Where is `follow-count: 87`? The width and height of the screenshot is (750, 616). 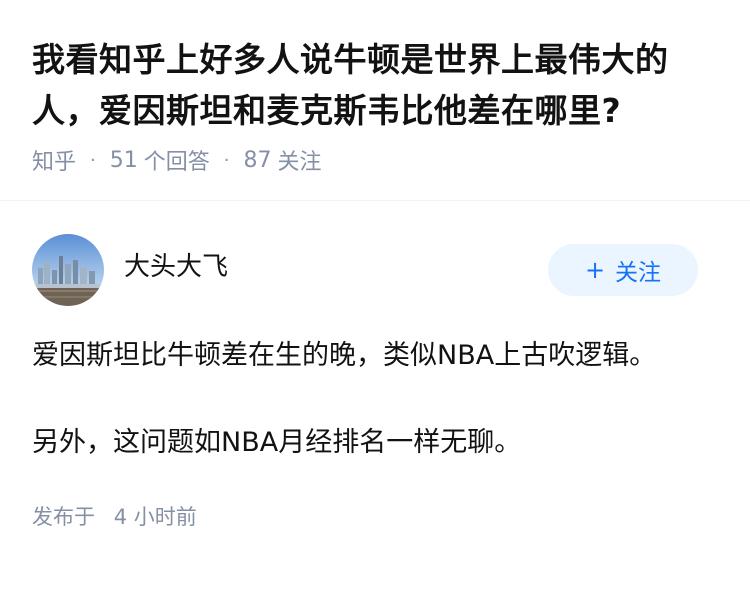
follow-count: 87 is located at coordinates (257, 160).